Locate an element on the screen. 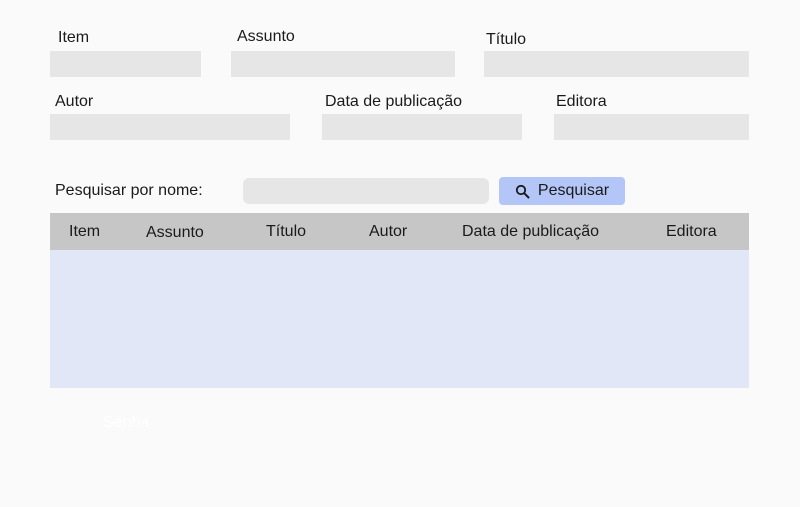  autor-label: Autor is located at coordinates (74, 101).